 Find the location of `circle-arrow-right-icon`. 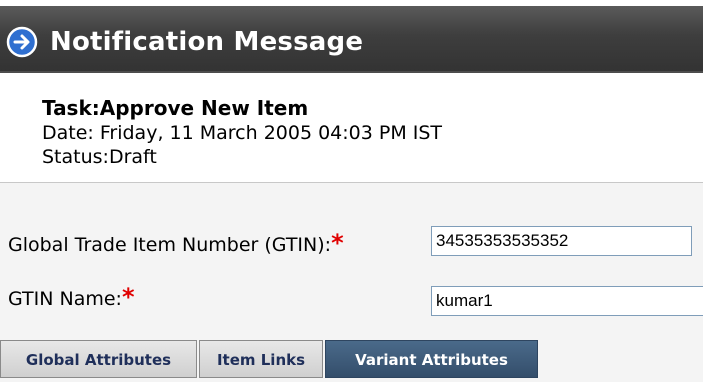

circle-arrow-right-icon is located at coordinates (22, 42).